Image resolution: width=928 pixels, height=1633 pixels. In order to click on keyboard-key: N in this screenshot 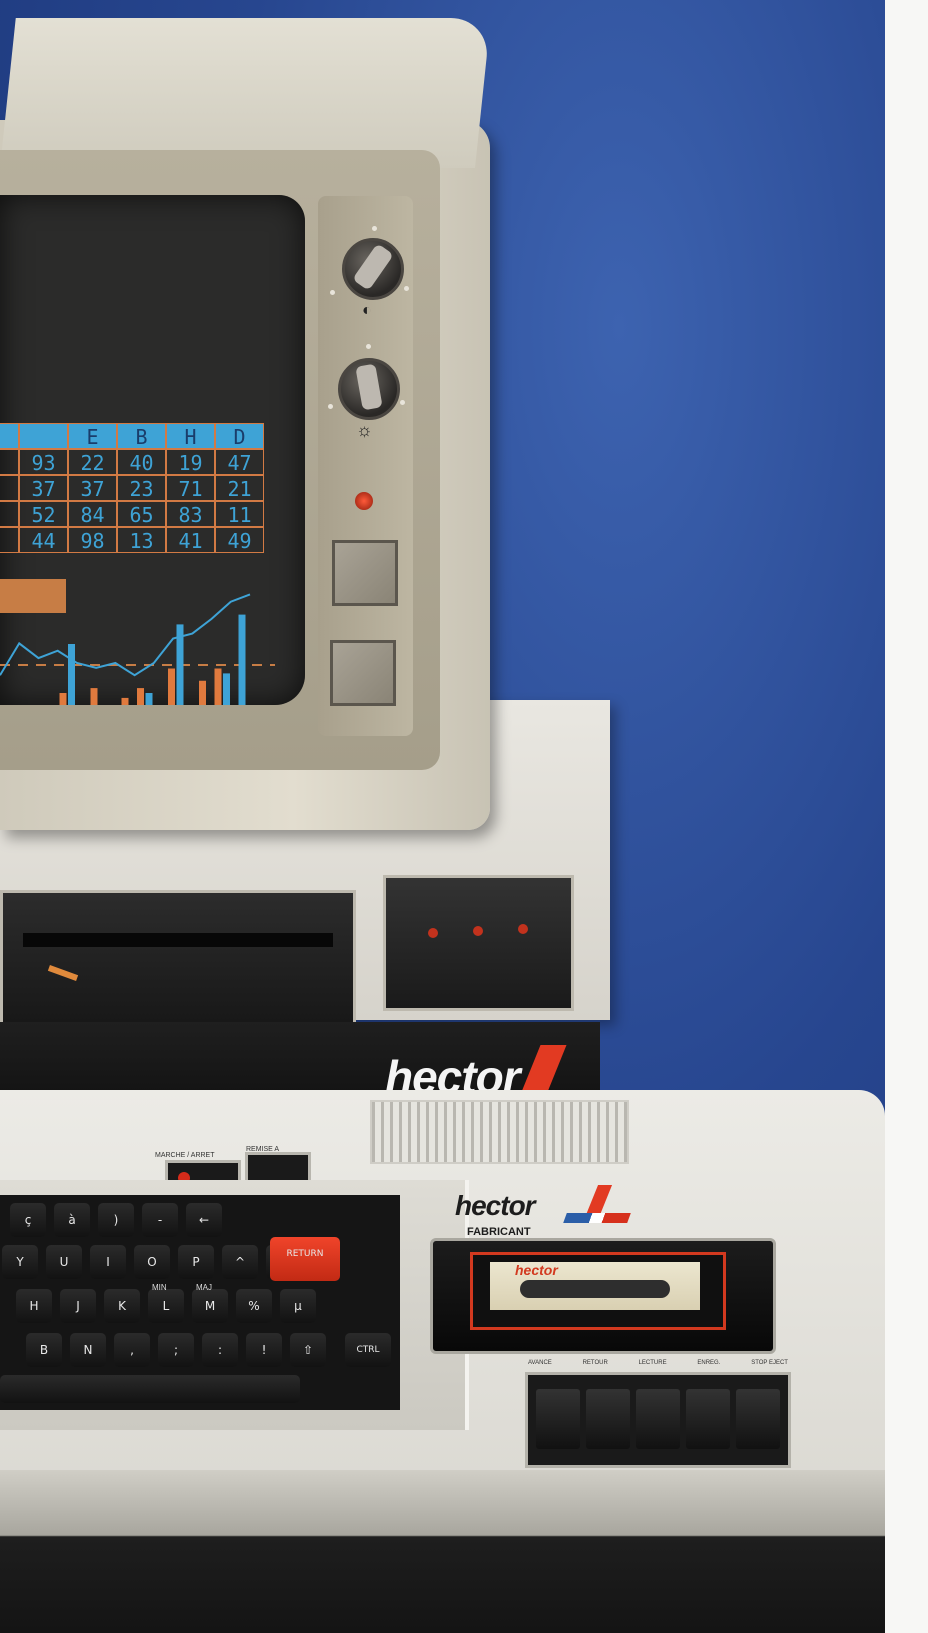, I will do `click(88, 1350)`.